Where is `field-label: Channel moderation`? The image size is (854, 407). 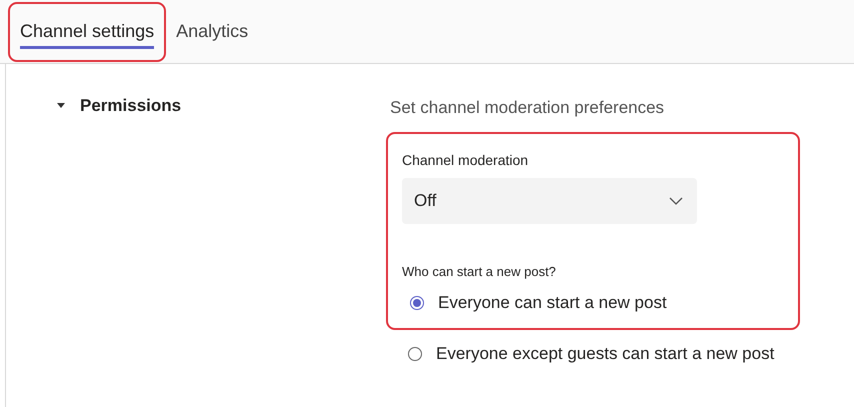
field-label: Channel moderation is located at coordinates (465, 160).